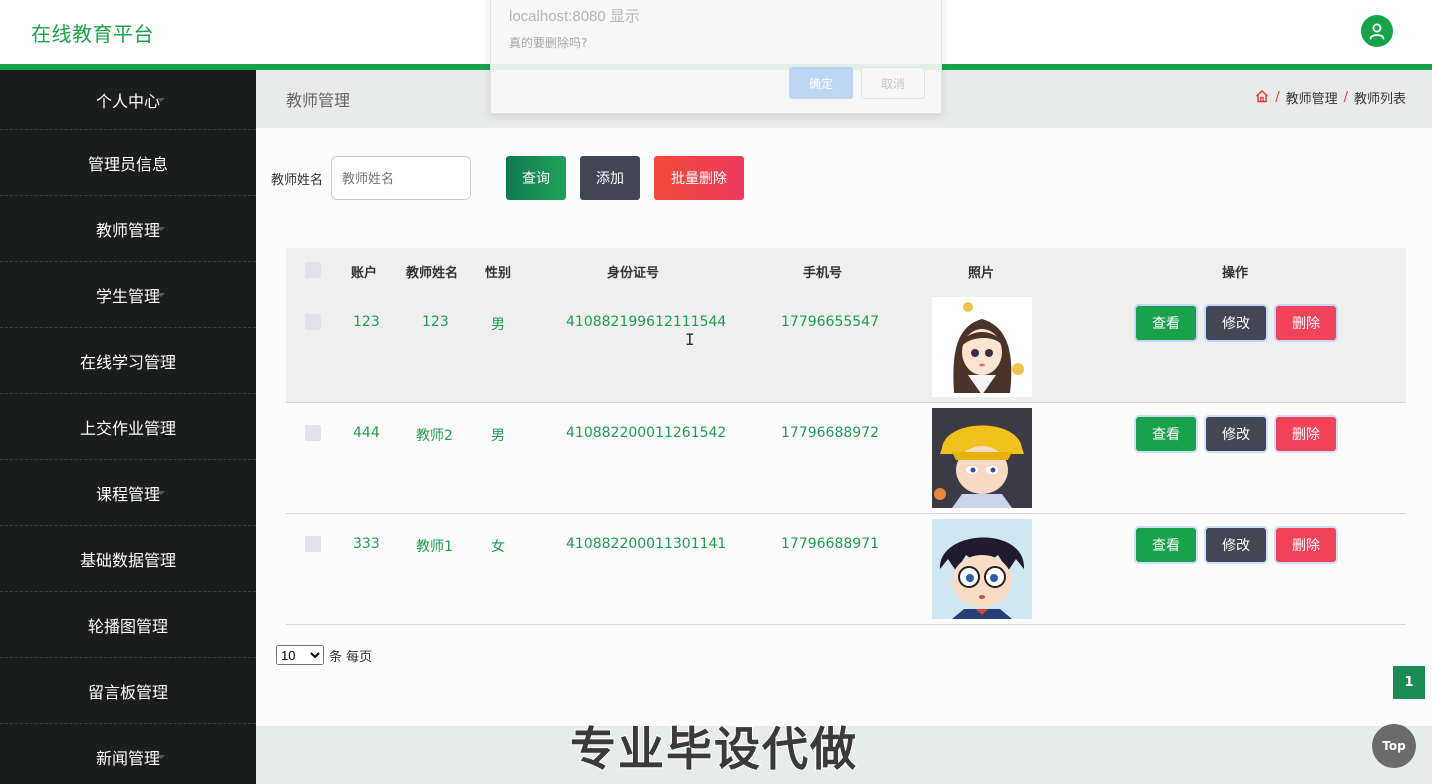 The width and height of the screenshot is (1432, 784). Describe the element at coordinates (434, 547) in the screenshot. I see `cell-name: 教师1` at that location.